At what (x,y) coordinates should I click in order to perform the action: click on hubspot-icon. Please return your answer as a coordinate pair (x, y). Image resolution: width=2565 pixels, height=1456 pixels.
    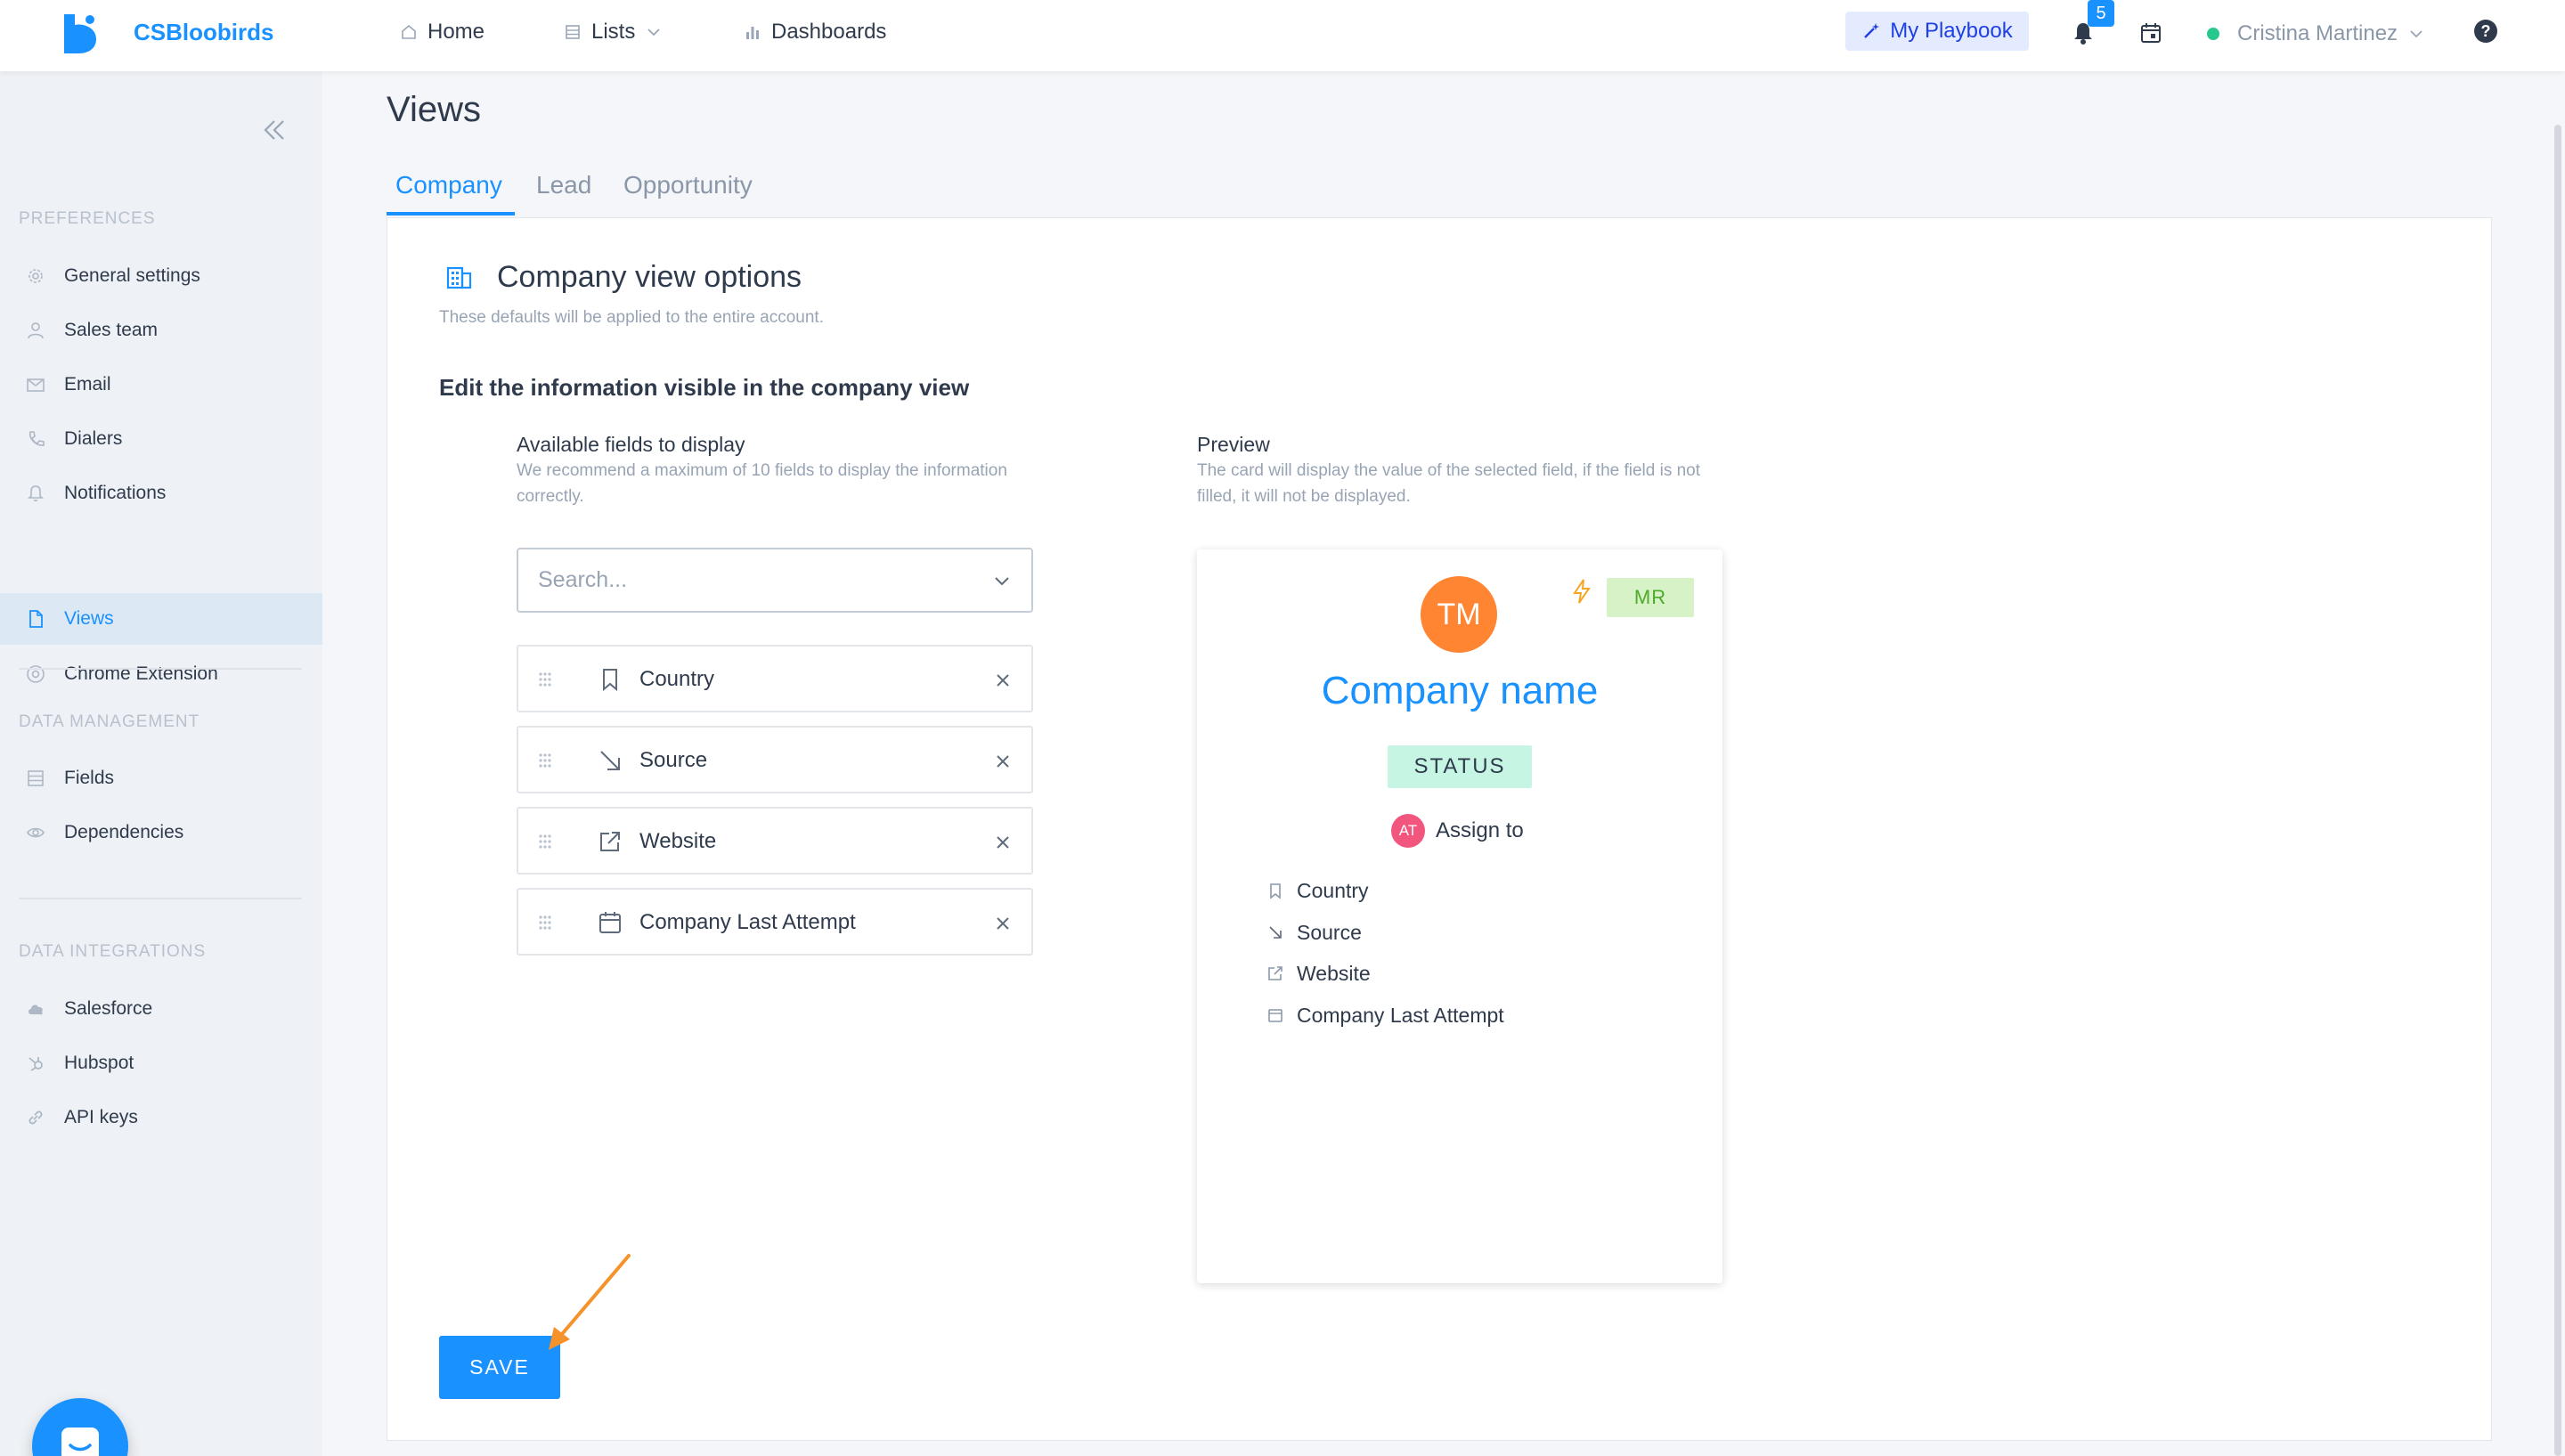
    Looking at the image, I should click on (35, 1063).